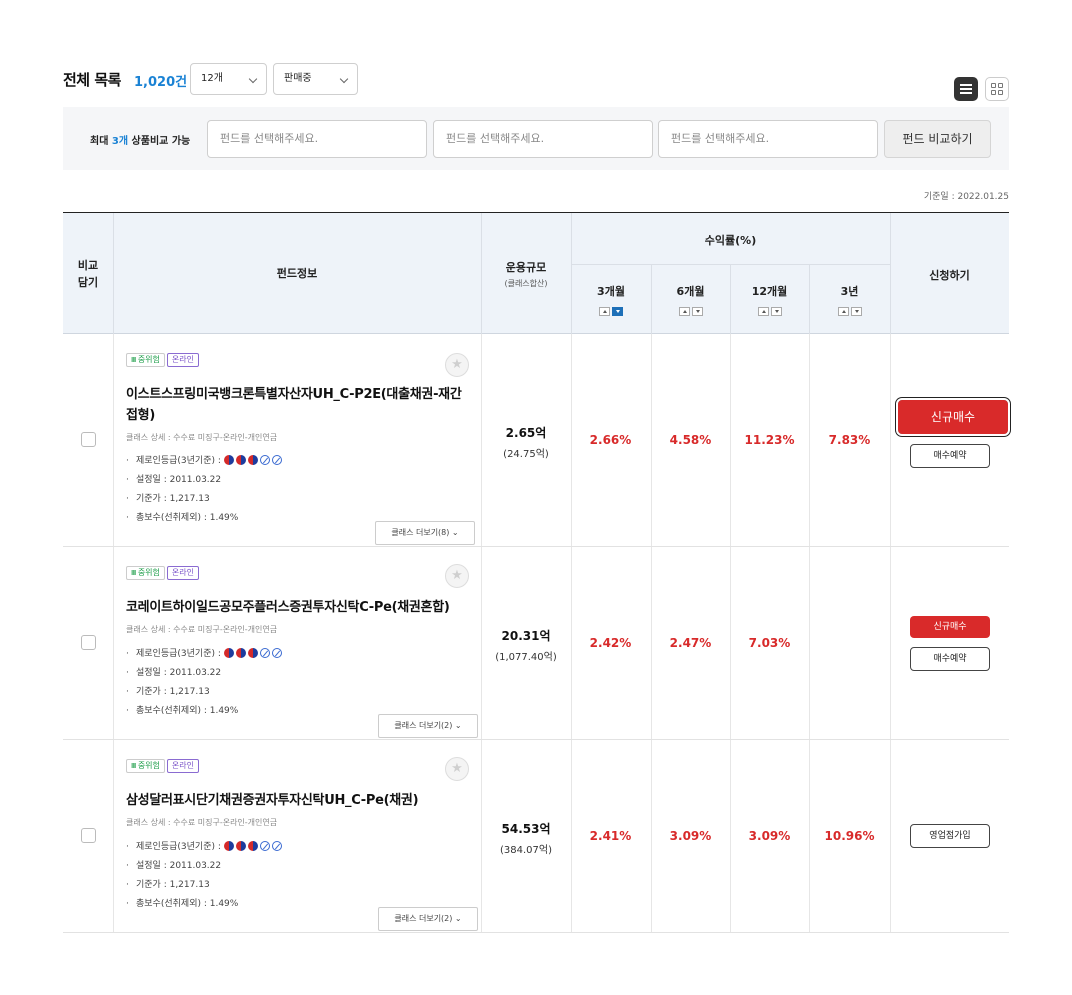 The width and height of the screenshot is (1072, 995). I want to click on fund-name: 코레이트하이일드공모주플러스증권투자신탁C-Pe(채권혼합), so click(296, 607).